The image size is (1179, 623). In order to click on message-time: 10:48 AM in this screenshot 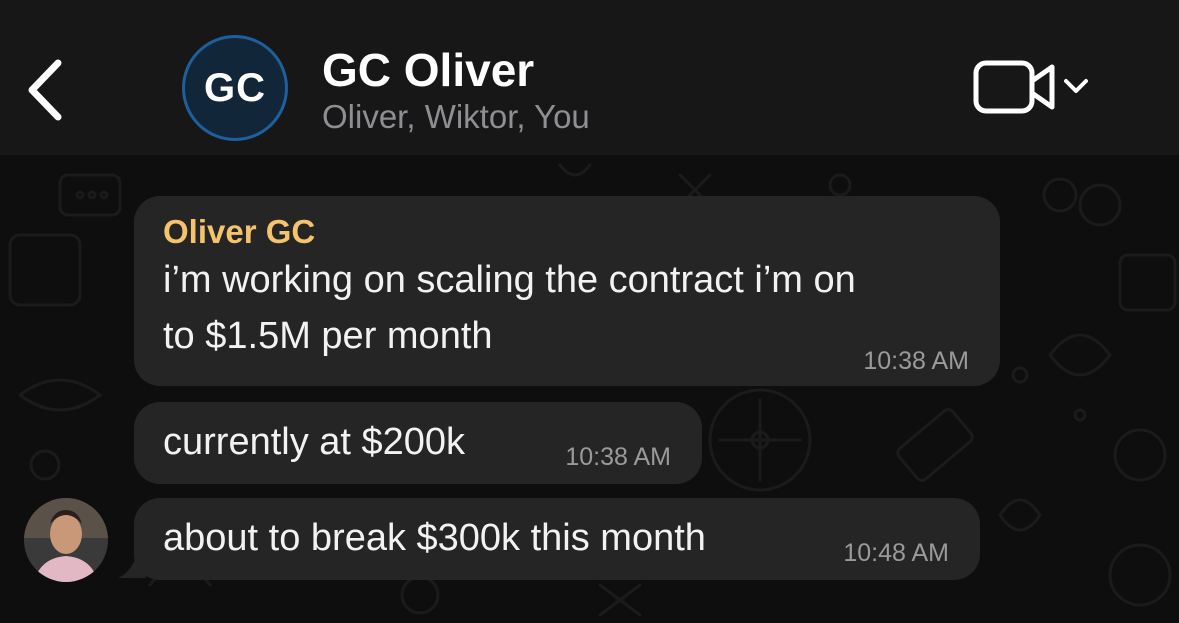, I will do `click(896, 553)`.